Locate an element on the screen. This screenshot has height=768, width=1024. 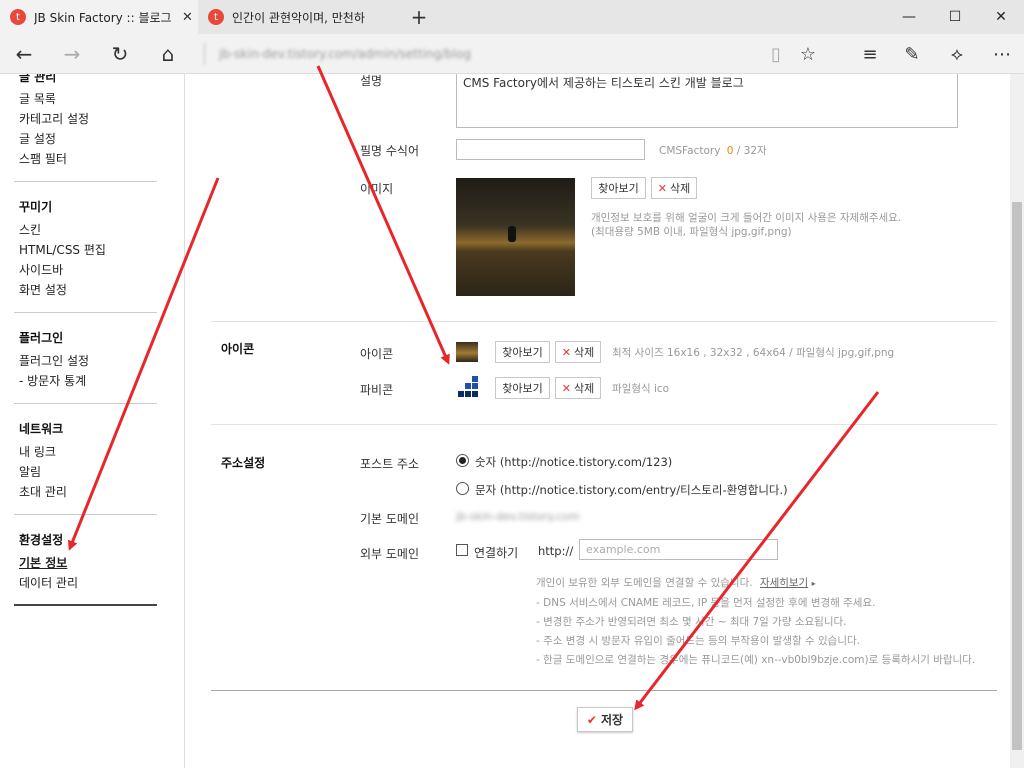
favicon-hint: 파일형식 ico is located at coordinates (641, 389).